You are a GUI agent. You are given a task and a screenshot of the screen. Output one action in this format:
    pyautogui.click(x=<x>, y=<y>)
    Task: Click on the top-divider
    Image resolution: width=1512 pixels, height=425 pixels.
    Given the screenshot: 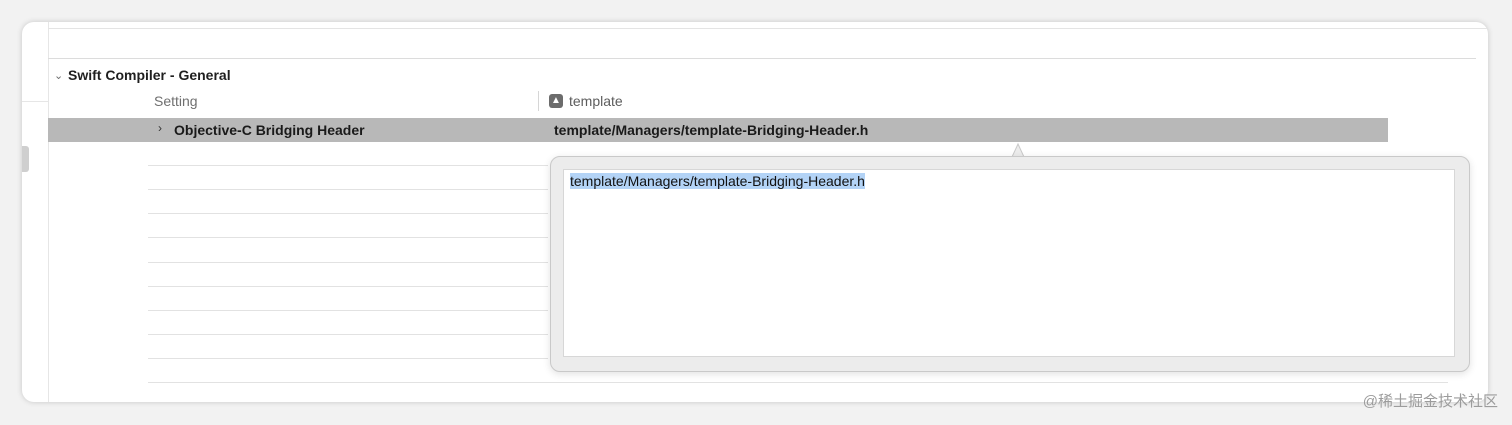 What is the action you would take?
    pyautogui.click(x=768, y=28)
    